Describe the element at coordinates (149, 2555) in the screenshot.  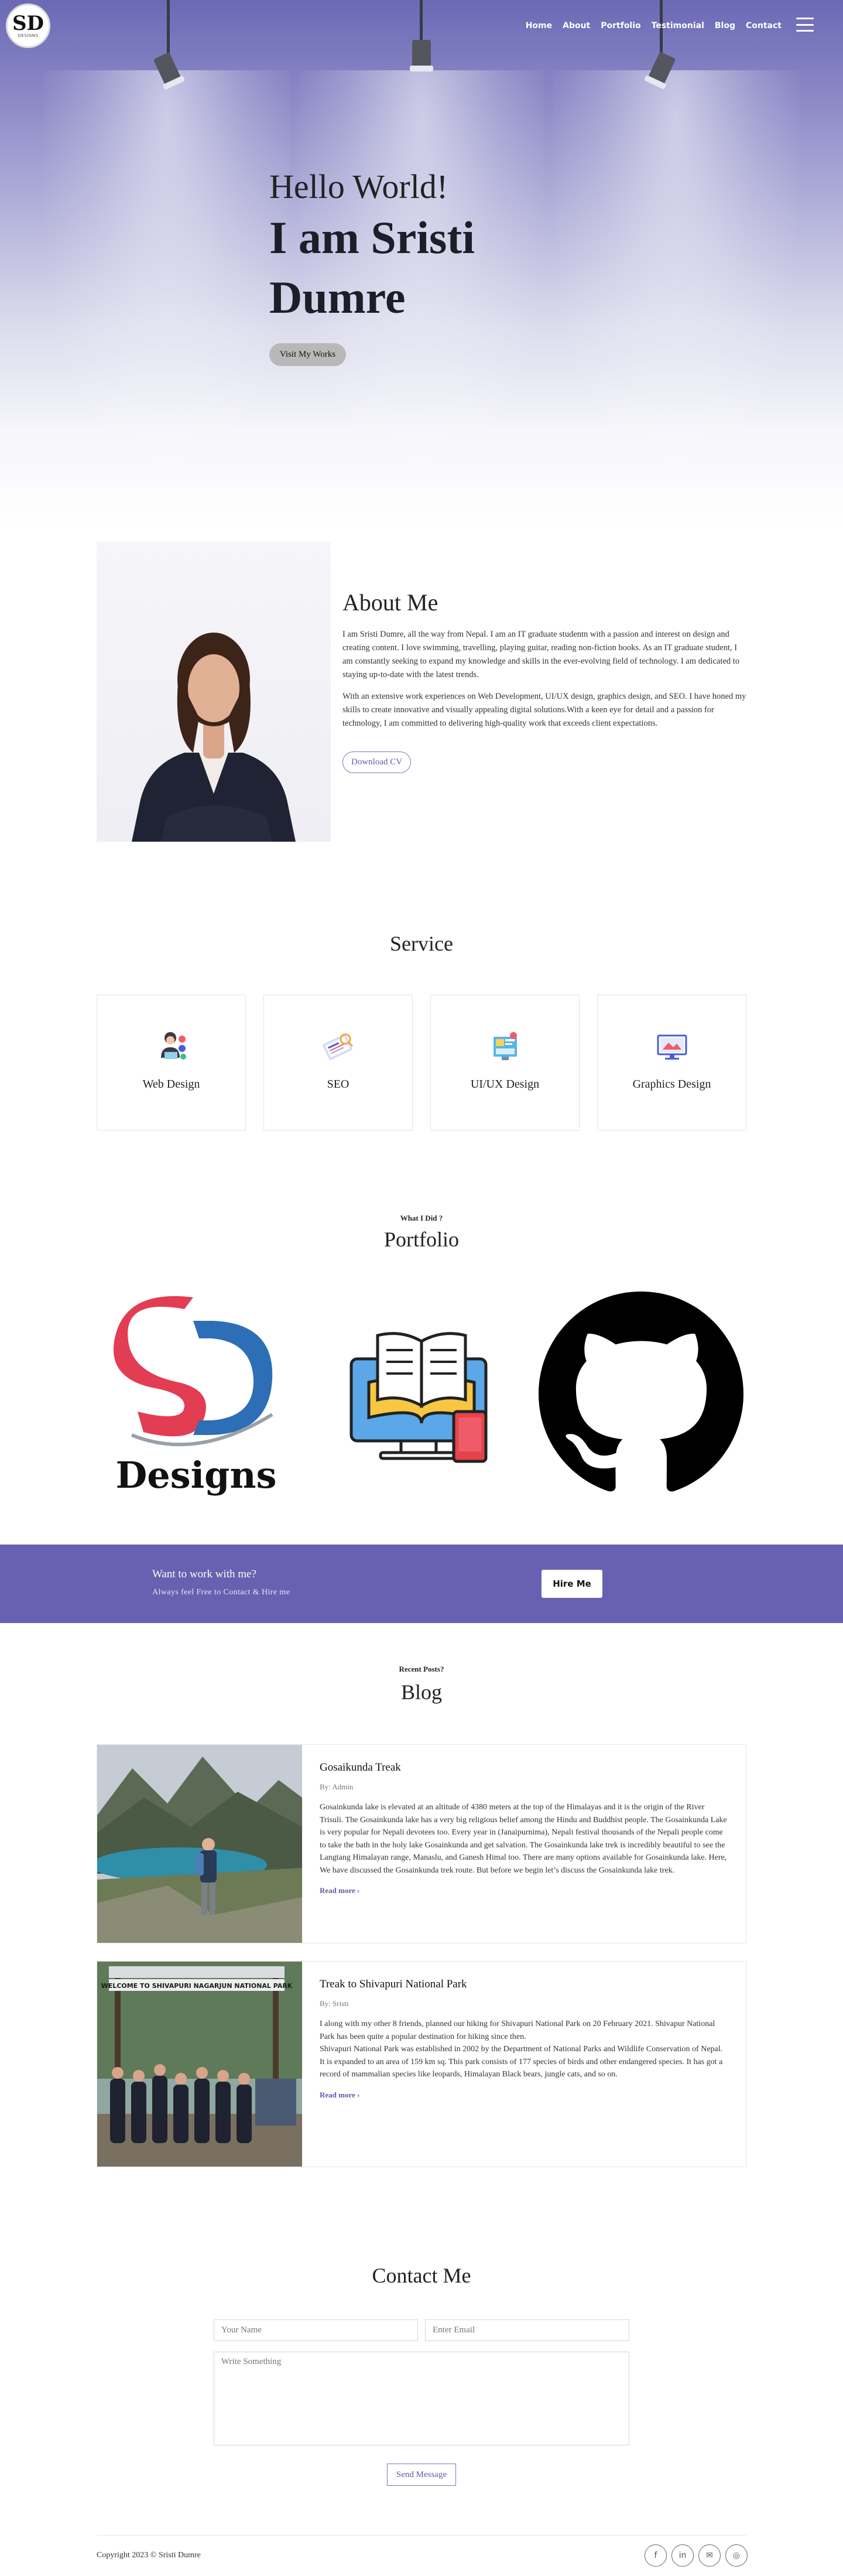
I see `copyright-text: Copyright 2023 © Sristi Dumre` at that location.